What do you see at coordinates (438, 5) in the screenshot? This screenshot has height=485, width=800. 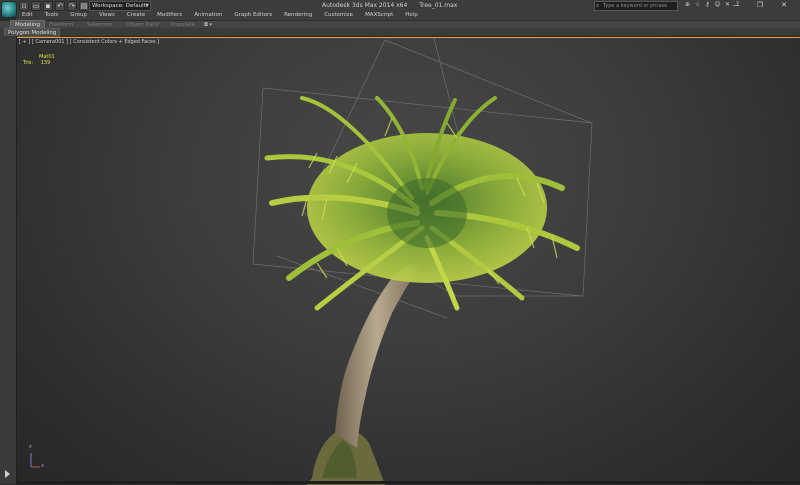 I see `file-name: Tree_01.max` at bounding box center [438, 5].